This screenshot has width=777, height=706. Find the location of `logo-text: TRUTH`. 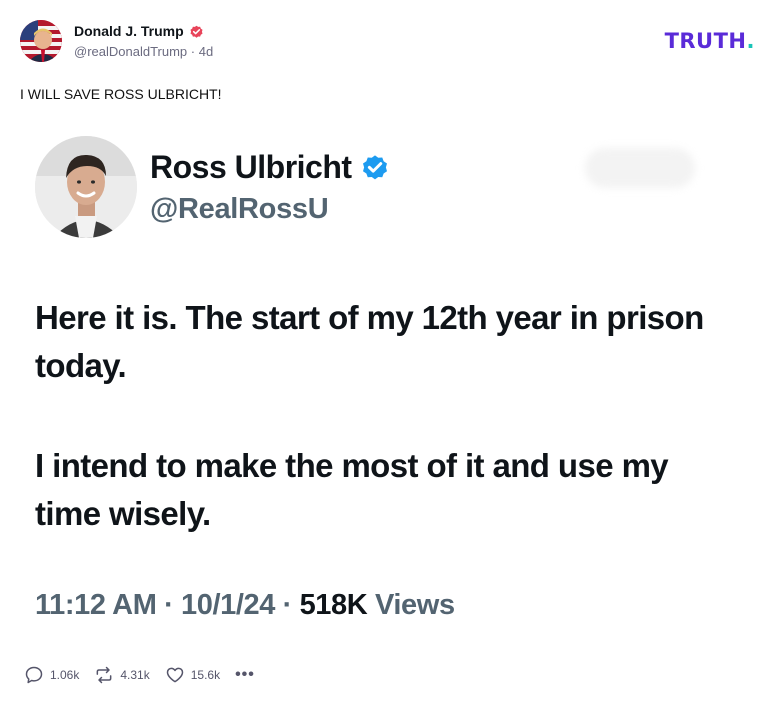

logo-text: TRUTH is located at coordinates (705, 41).